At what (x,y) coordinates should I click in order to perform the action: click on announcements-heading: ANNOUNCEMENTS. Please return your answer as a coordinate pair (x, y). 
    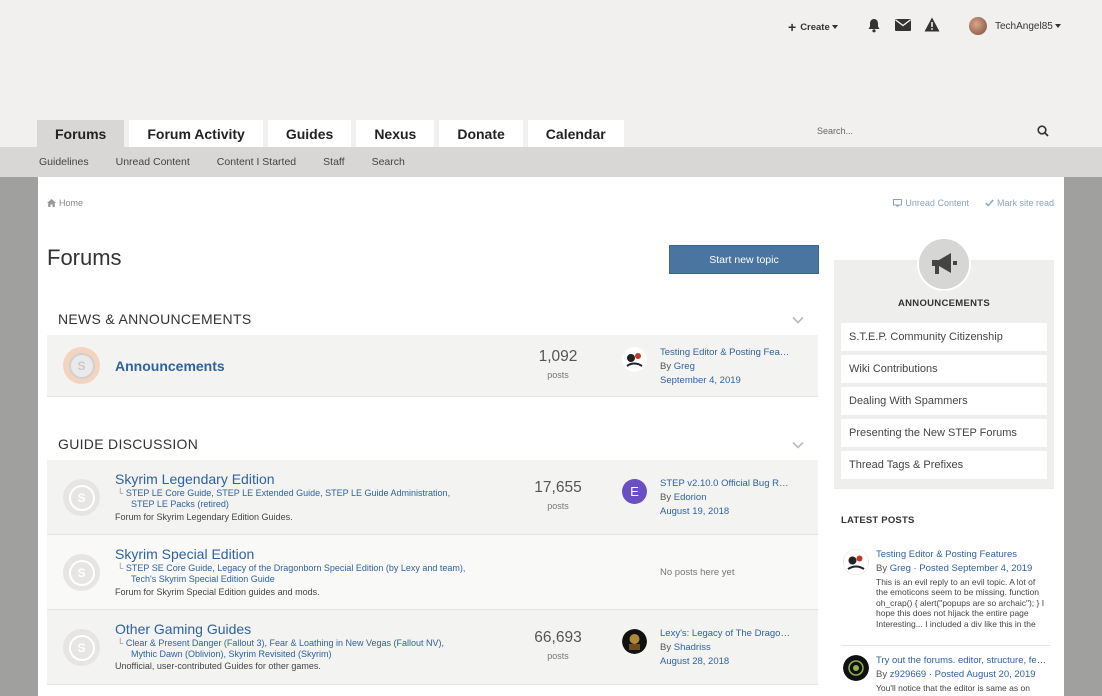
    Looking at the image, I should click on (944, 303).